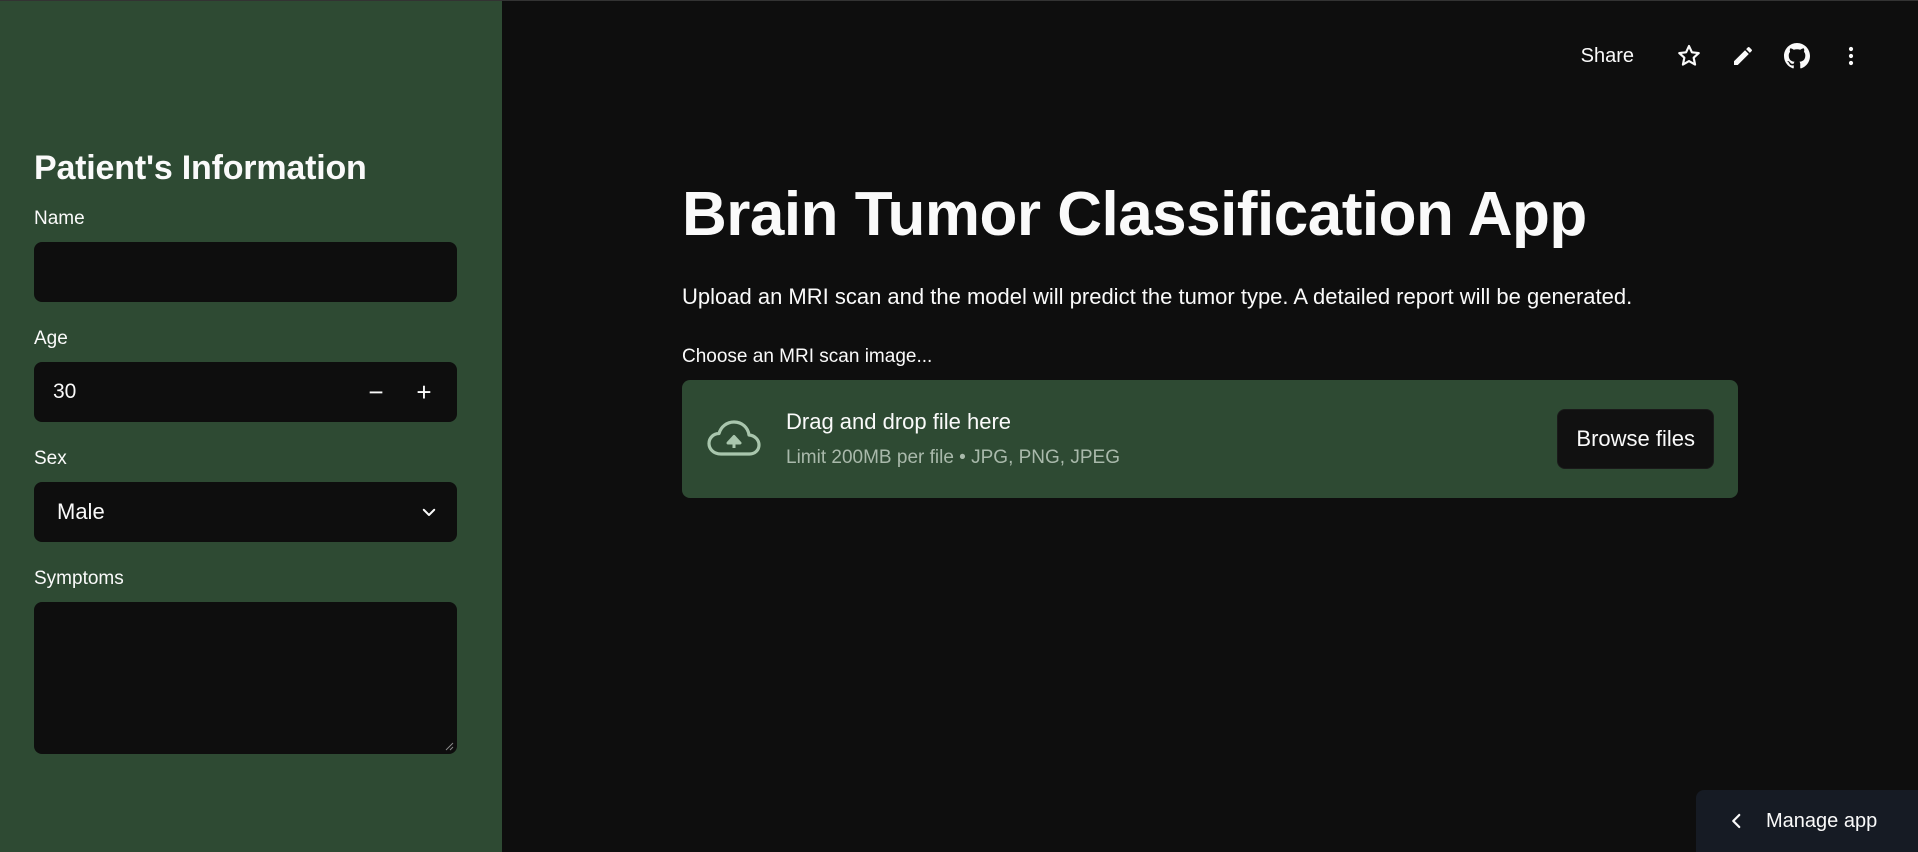 Image resolution: width=1918 pixels, height=852 pixels. Describe the element at coordinates (153, 392) in the screenshot. I see `age-input` at that location.